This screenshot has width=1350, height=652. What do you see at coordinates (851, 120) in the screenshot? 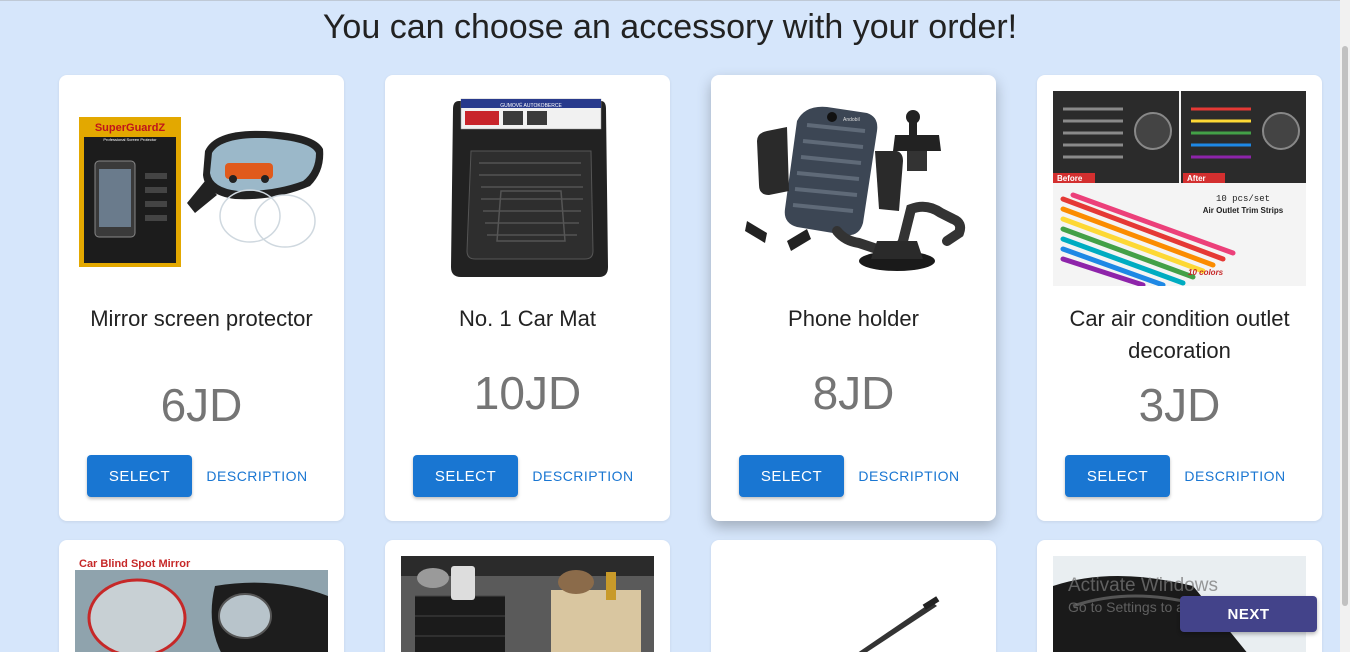
I see `phone-brand-text: Andobil` at bounding box center [851, 120].